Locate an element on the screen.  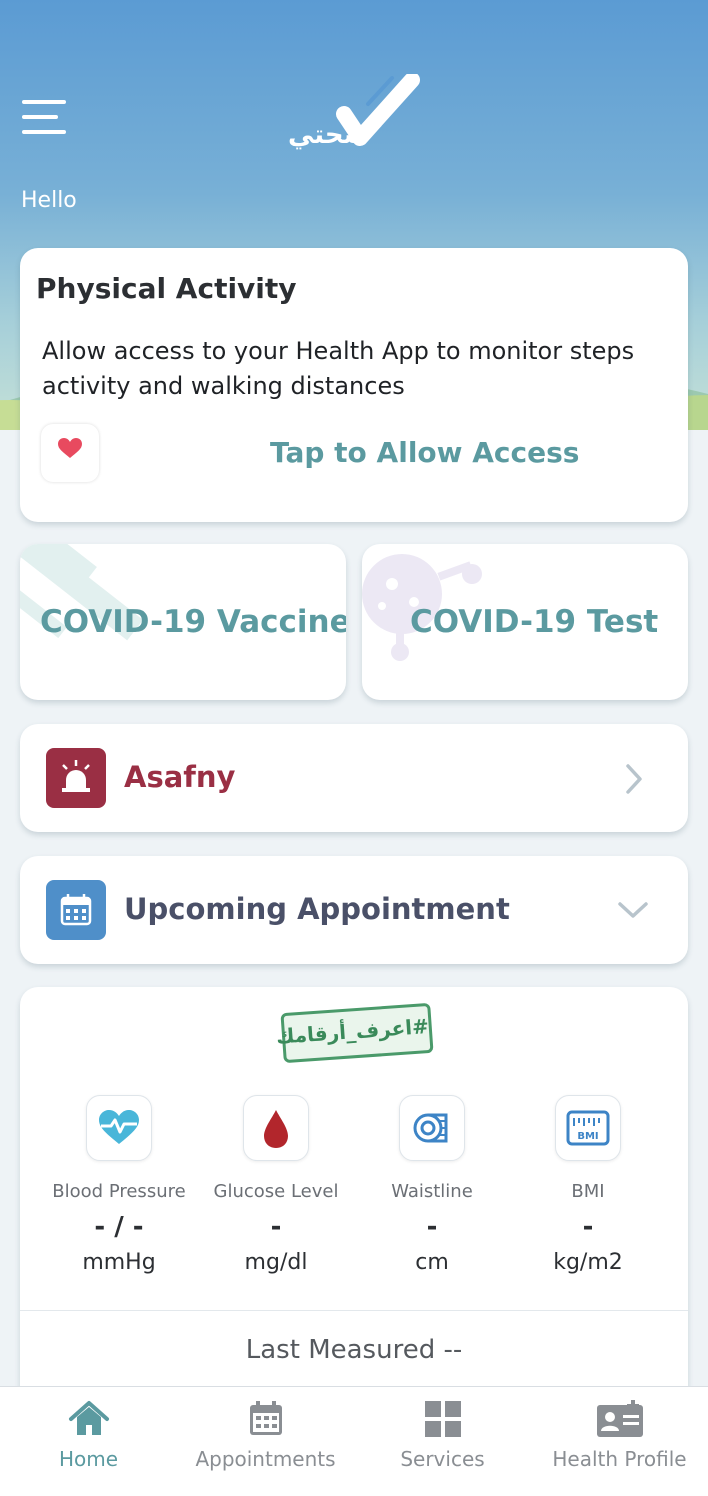
divider is located at coordinates (354, 1310).